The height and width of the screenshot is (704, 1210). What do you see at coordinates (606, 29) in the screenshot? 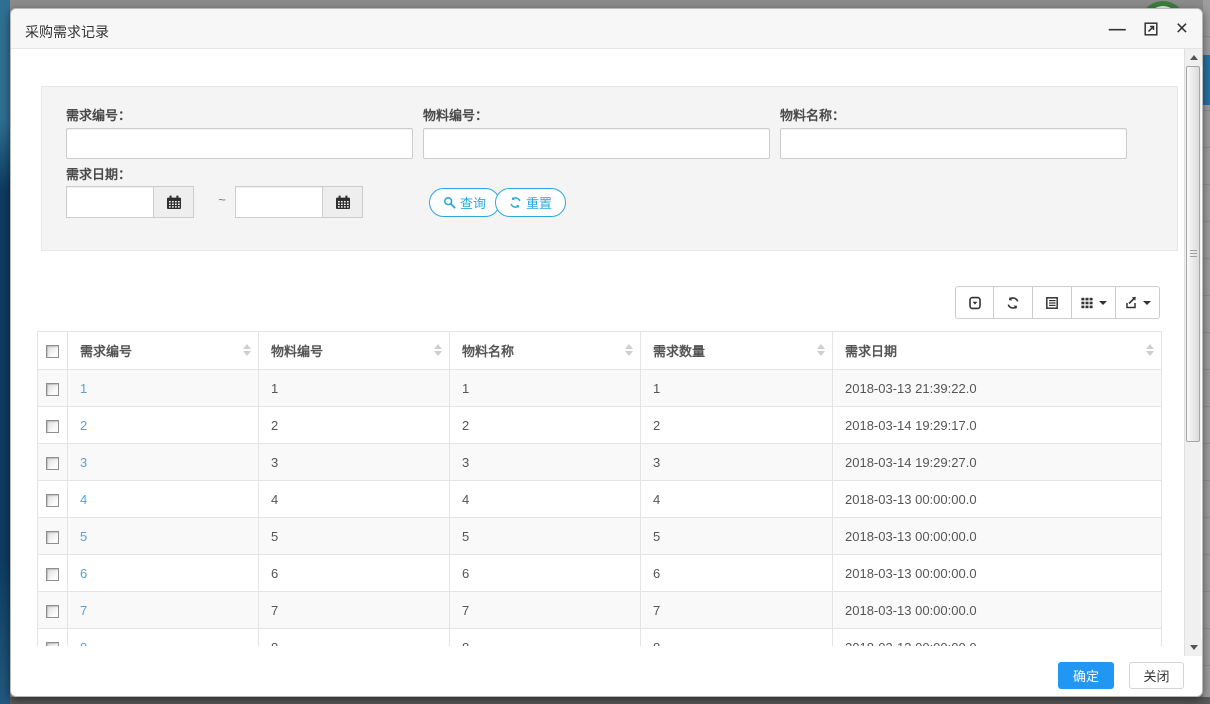
I see `dialog-header: 采购需求记录 — ×` at bounding box center [606, 29].